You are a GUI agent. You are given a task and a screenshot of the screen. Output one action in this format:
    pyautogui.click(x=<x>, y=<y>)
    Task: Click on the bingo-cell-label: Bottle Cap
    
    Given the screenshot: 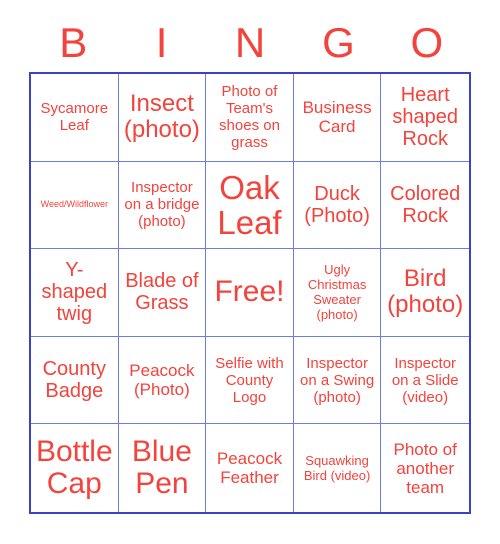 What is the action you would take?
    pyautogui.click(x=74, y=468)
    